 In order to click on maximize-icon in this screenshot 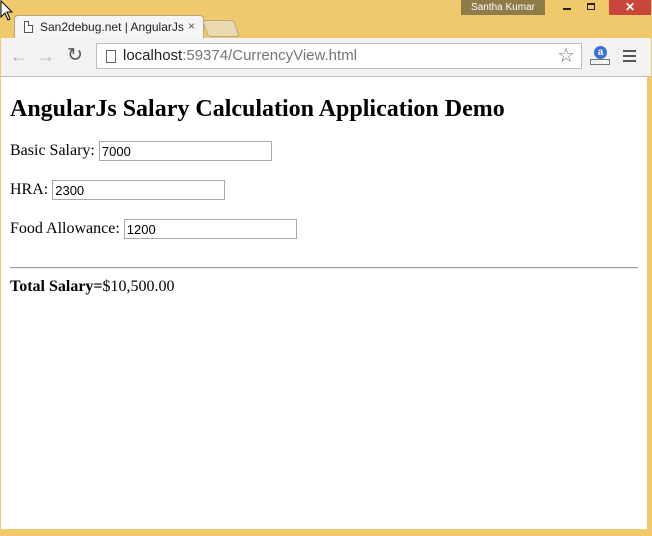, I will do `click(591, 6)`.